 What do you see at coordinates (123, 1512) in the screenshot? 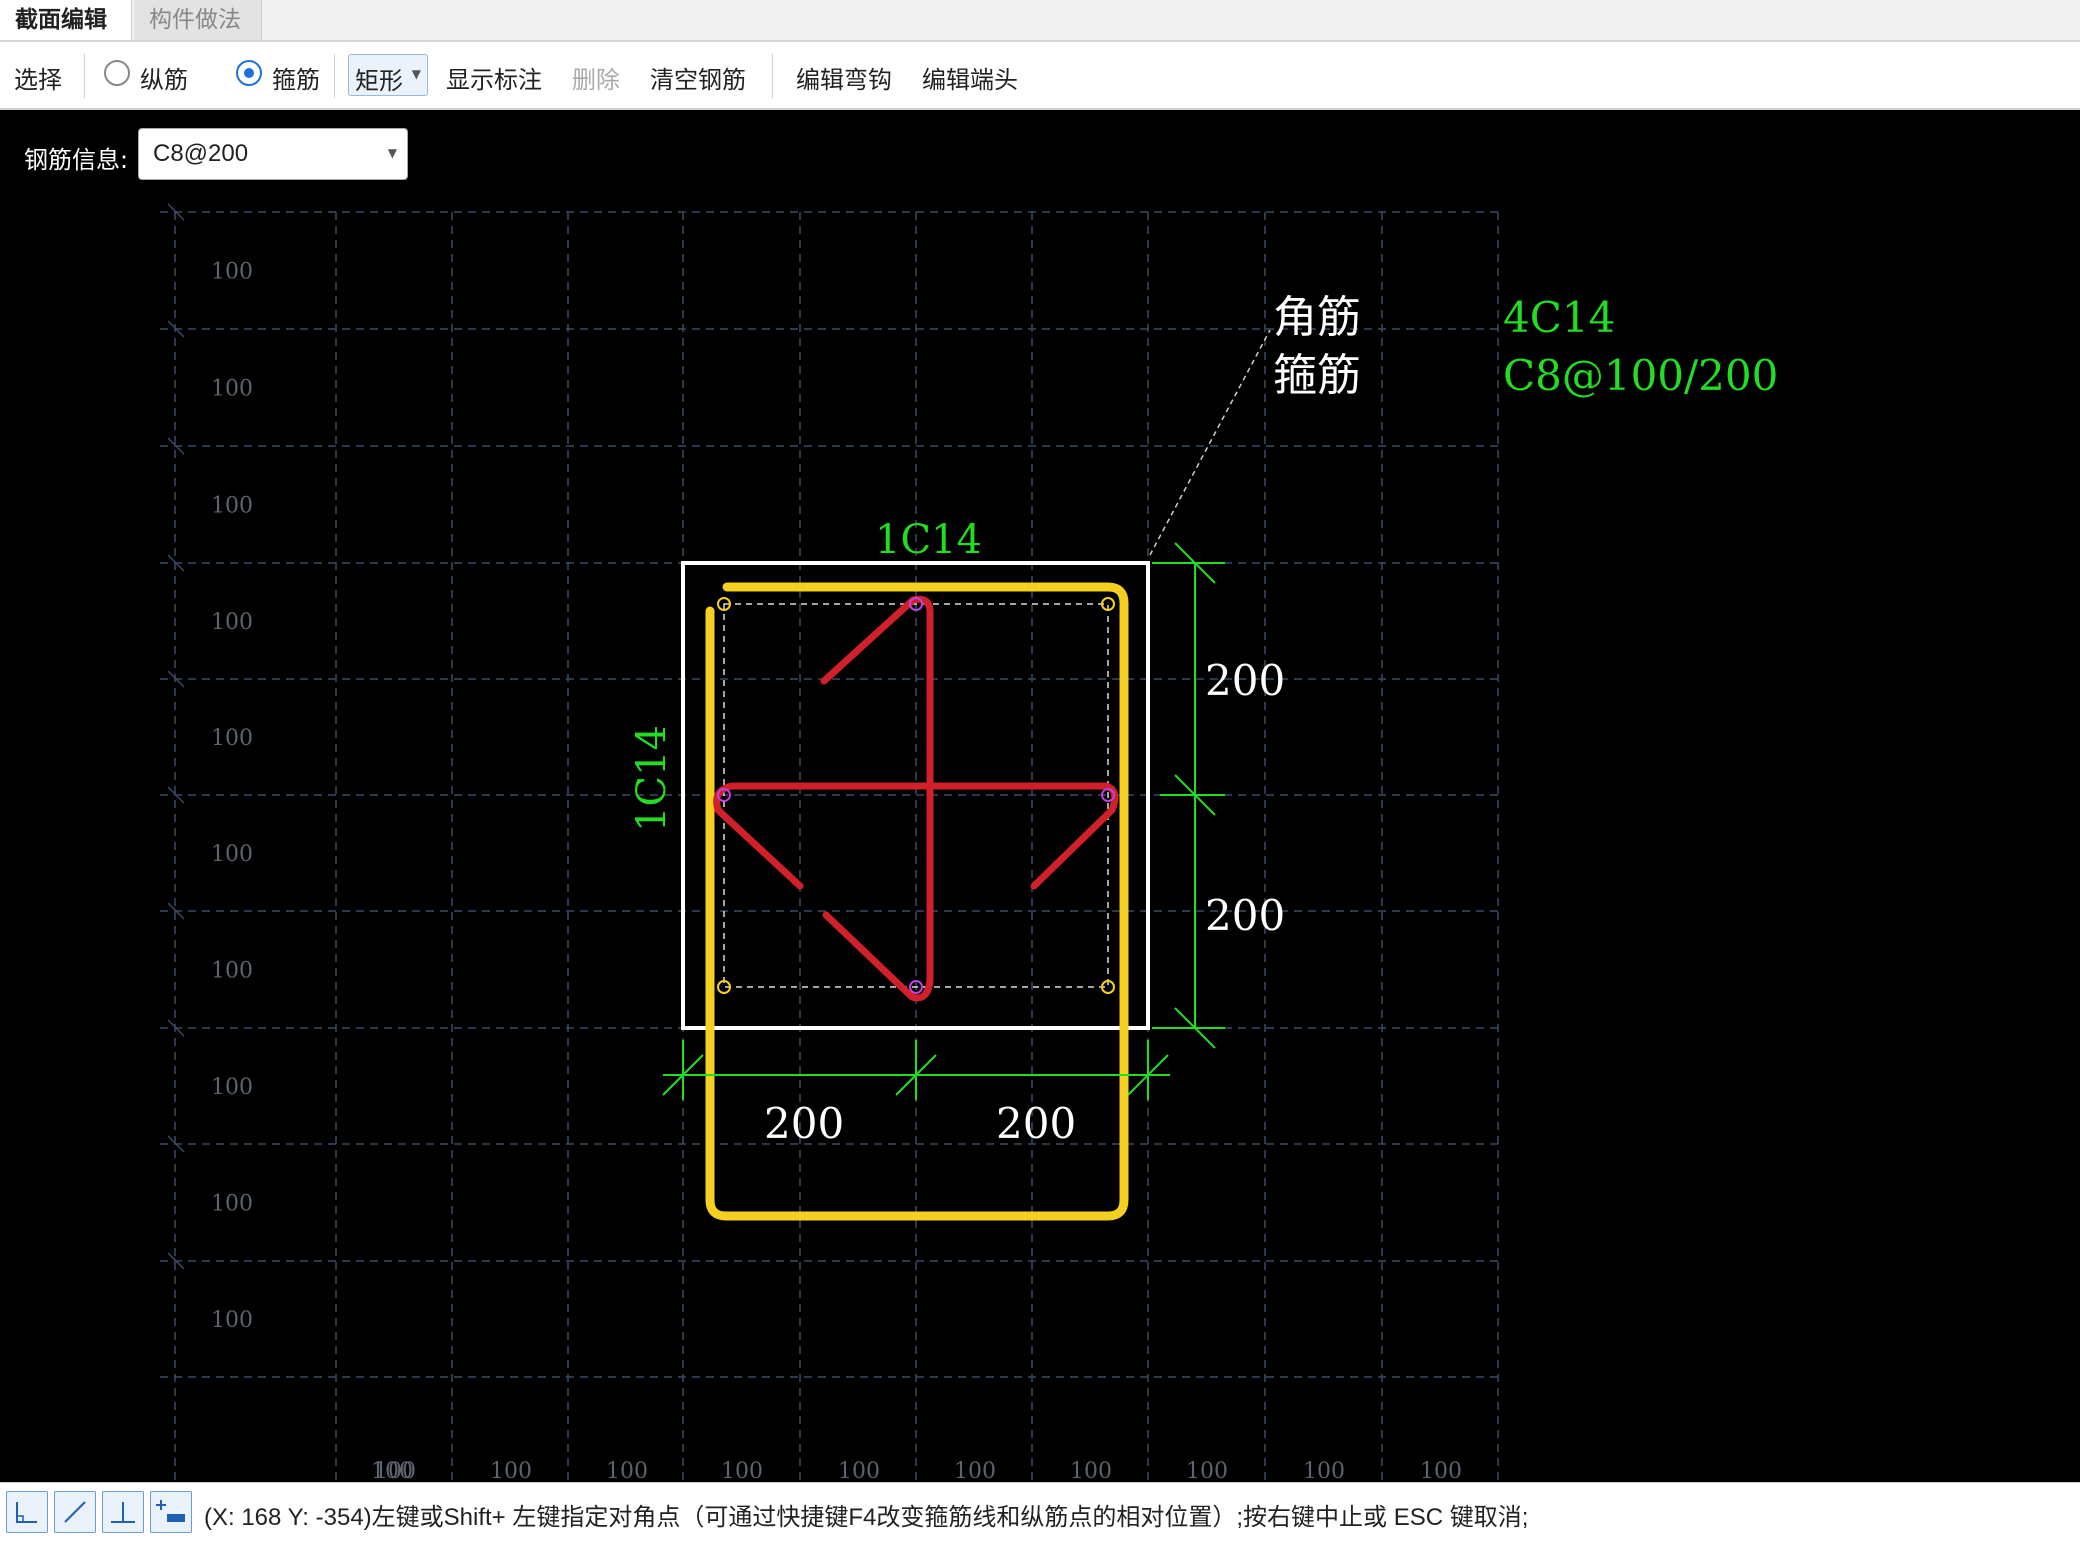
I see `perpendicular-icon` at bounding box center [123, 1512].